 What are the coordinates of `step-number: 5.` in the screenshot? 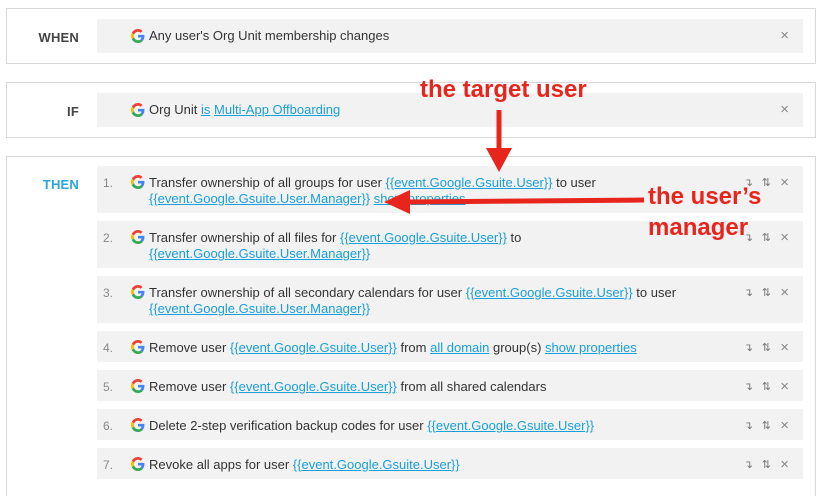 It's located at (108, 387).